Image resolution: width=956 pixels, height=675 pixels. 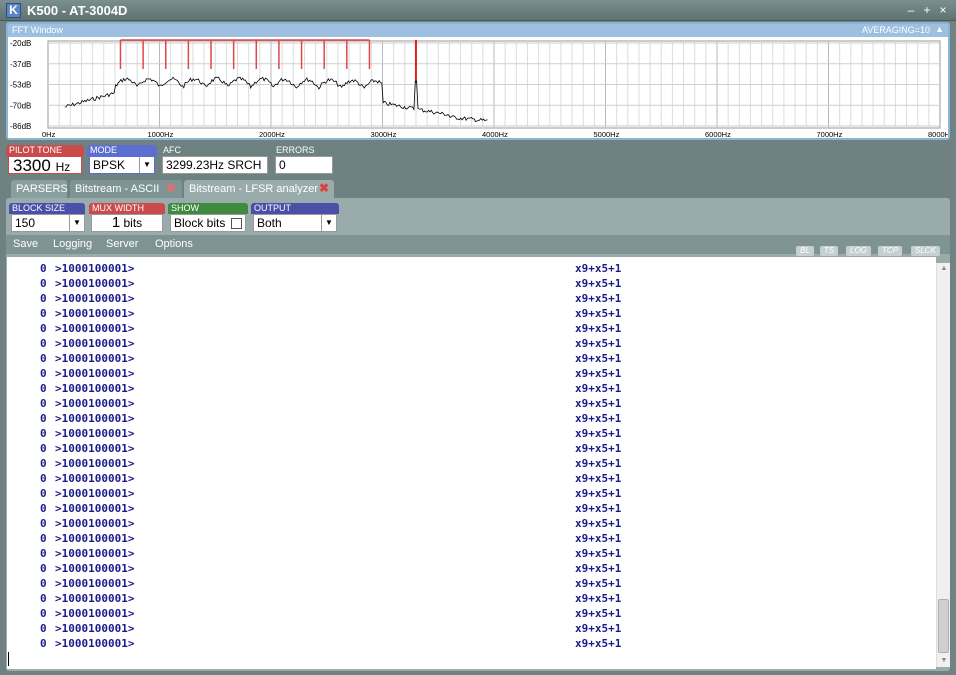 I want to click on y-tick-label: -20dB, so click(x=20, y=43).